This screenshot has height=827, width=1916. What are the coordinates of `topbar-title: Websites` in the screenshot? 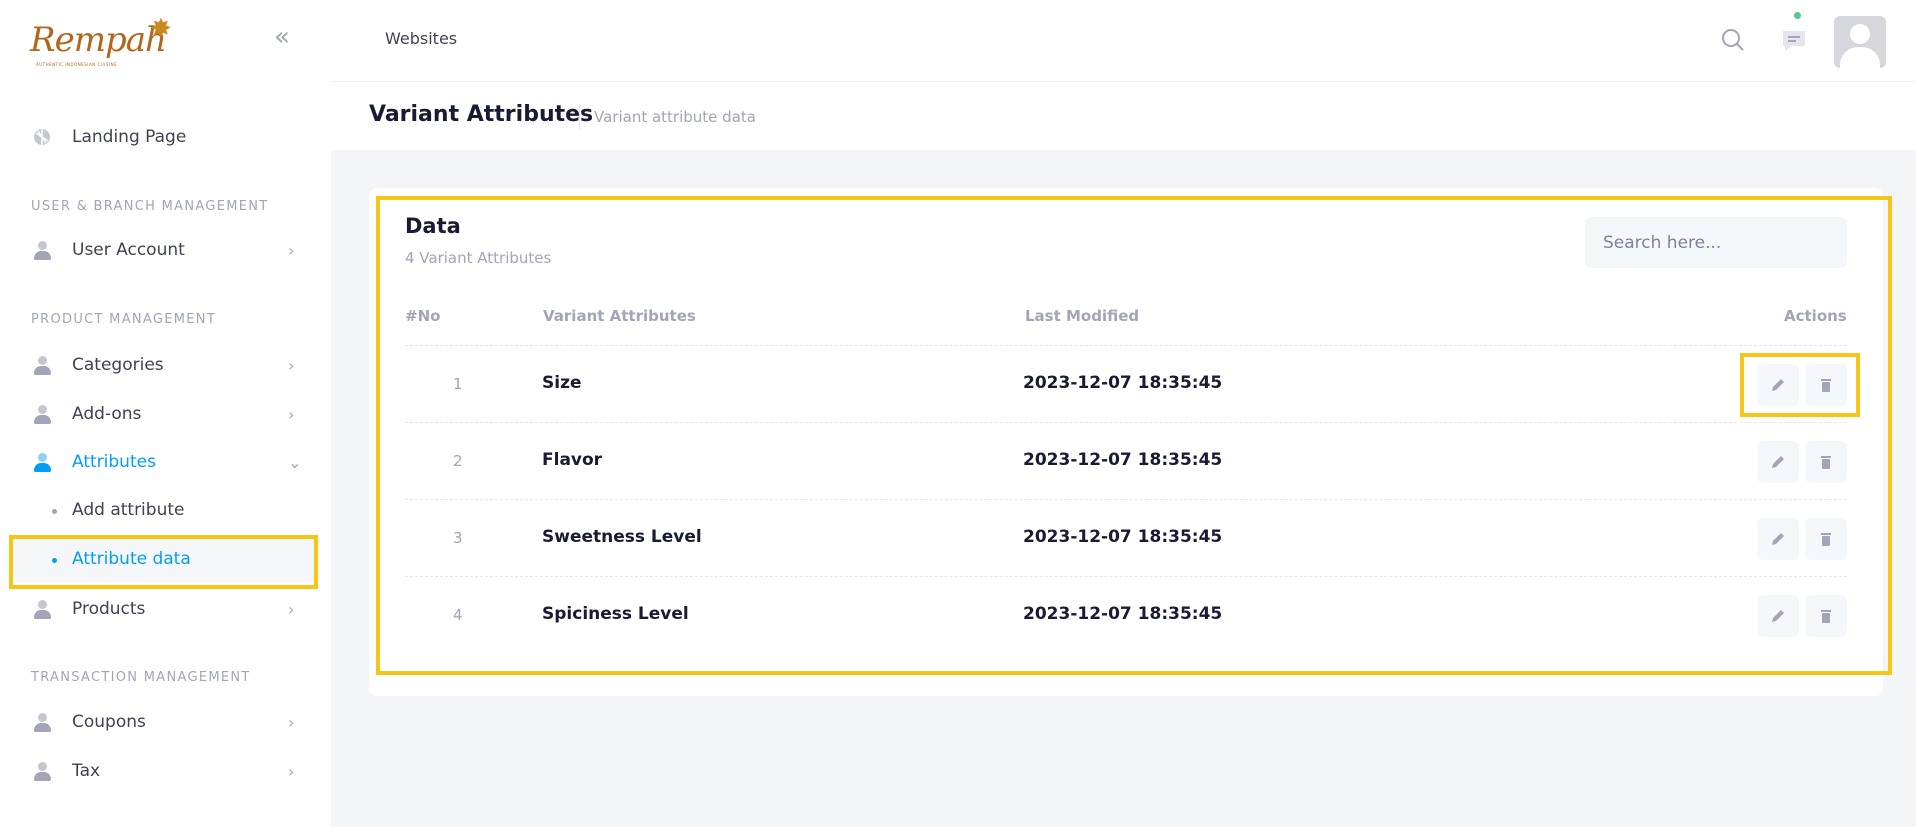 It's located at (421, 38).